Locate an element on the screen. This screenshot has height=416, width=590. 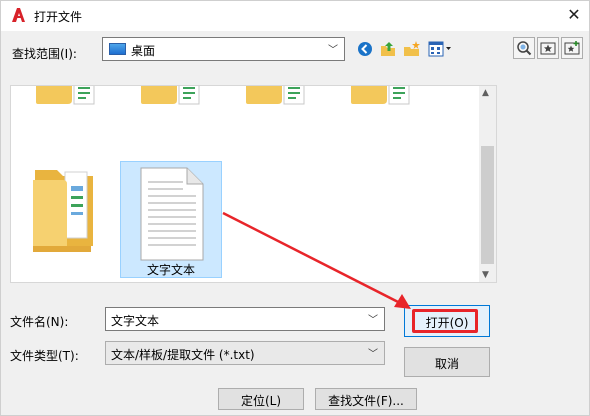
close-button: ✕ is located at coordinates (574, 16).